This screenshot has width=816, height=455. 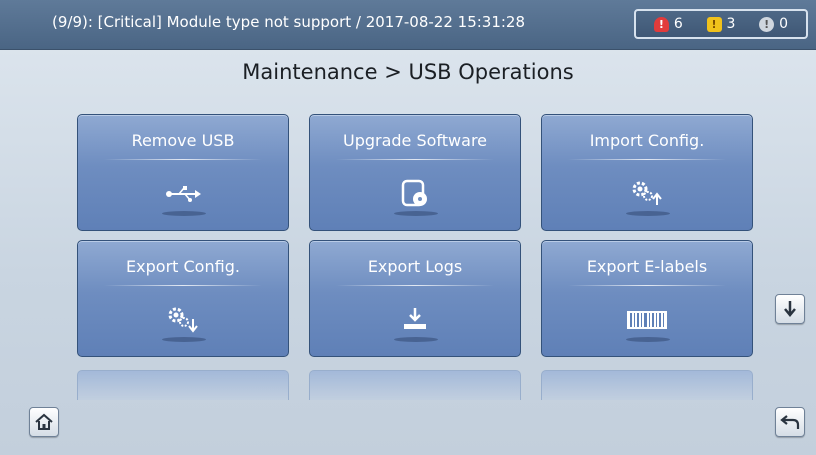 I want to click on home-button, so click(x=44, y=422).